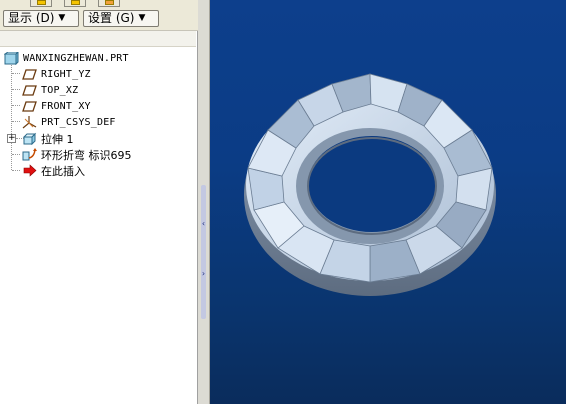 This screenshot has width=566, height=407. I want to click on part-icon, so click(11, 58).